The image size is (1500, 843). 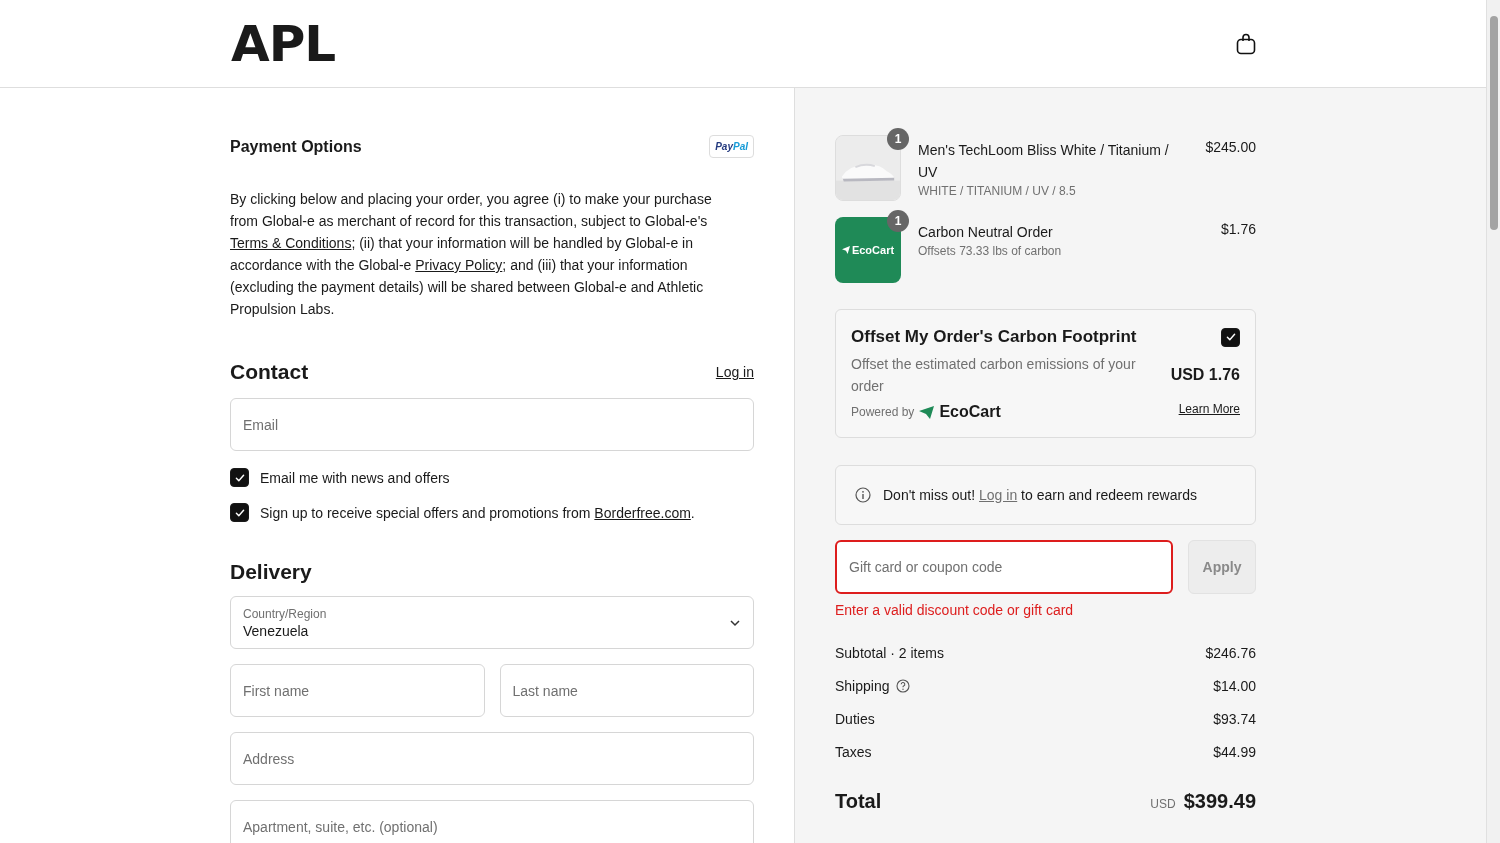 I want to click on total-amount: $399.49, so click(x=1219, y=801).